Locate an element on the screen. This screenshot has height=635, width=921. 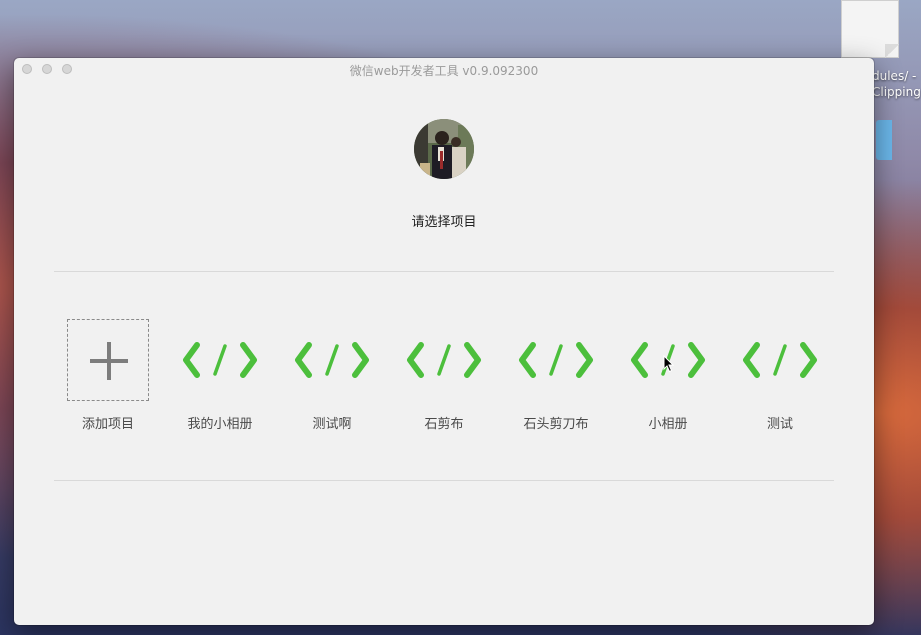
project-item: 小相册 is located at coordinates (668, 379).